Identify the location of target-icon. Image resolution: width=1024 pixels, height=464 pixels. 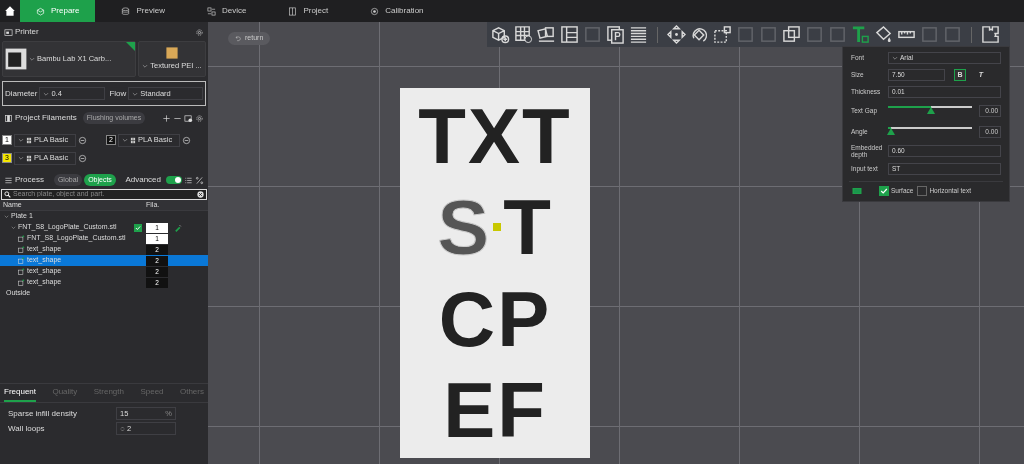
(375, 11).